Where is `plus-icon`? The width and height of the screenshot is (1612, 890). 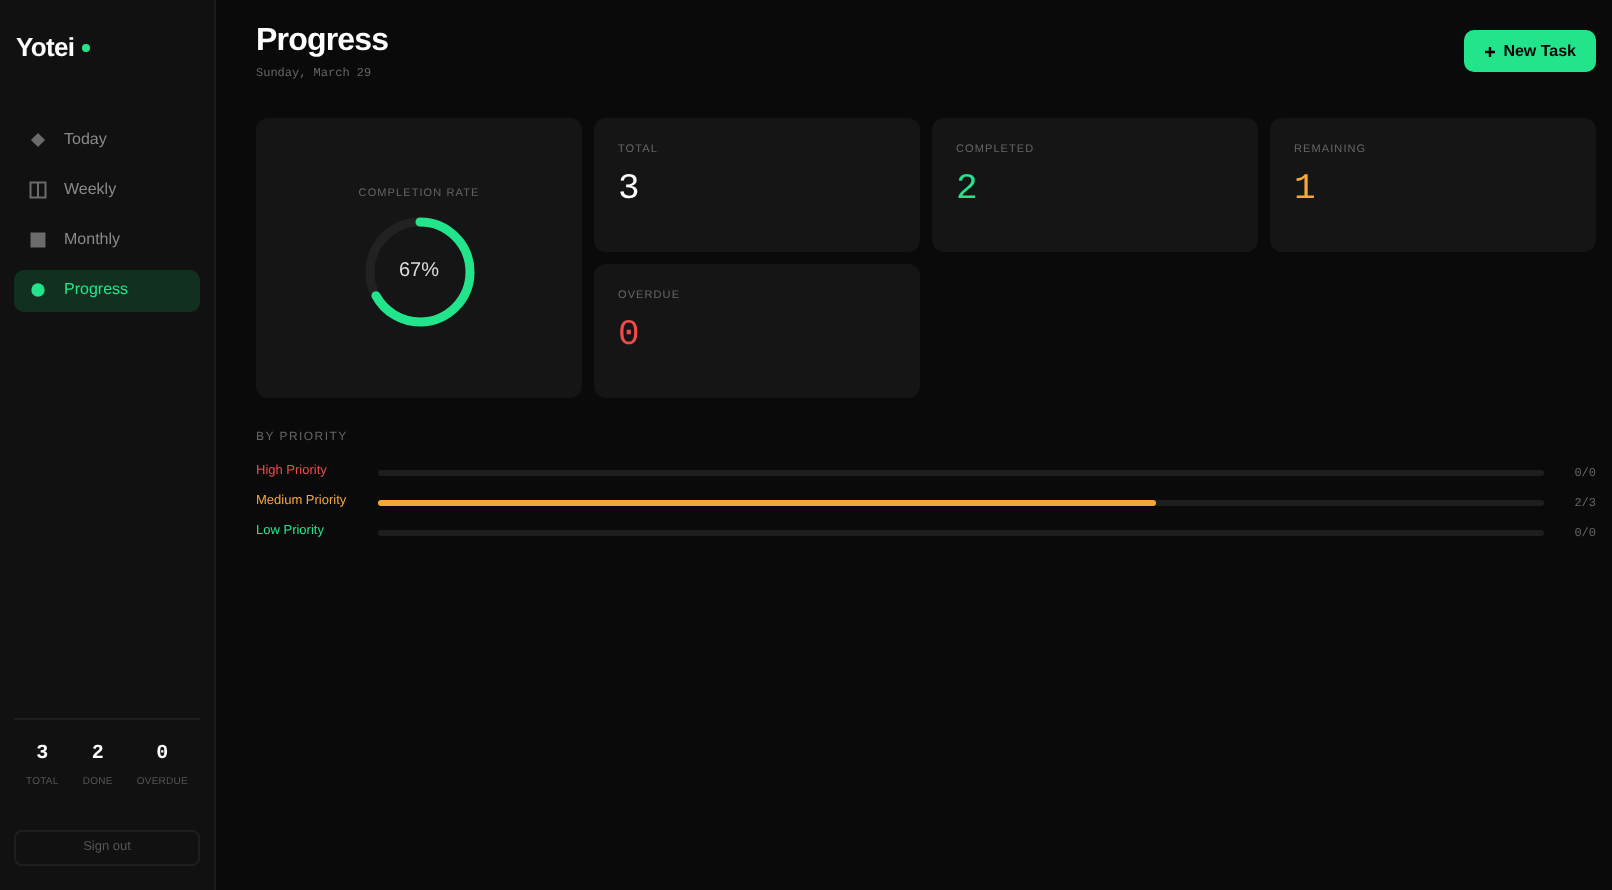 plus-icon is located at coordinates (1489, 51).